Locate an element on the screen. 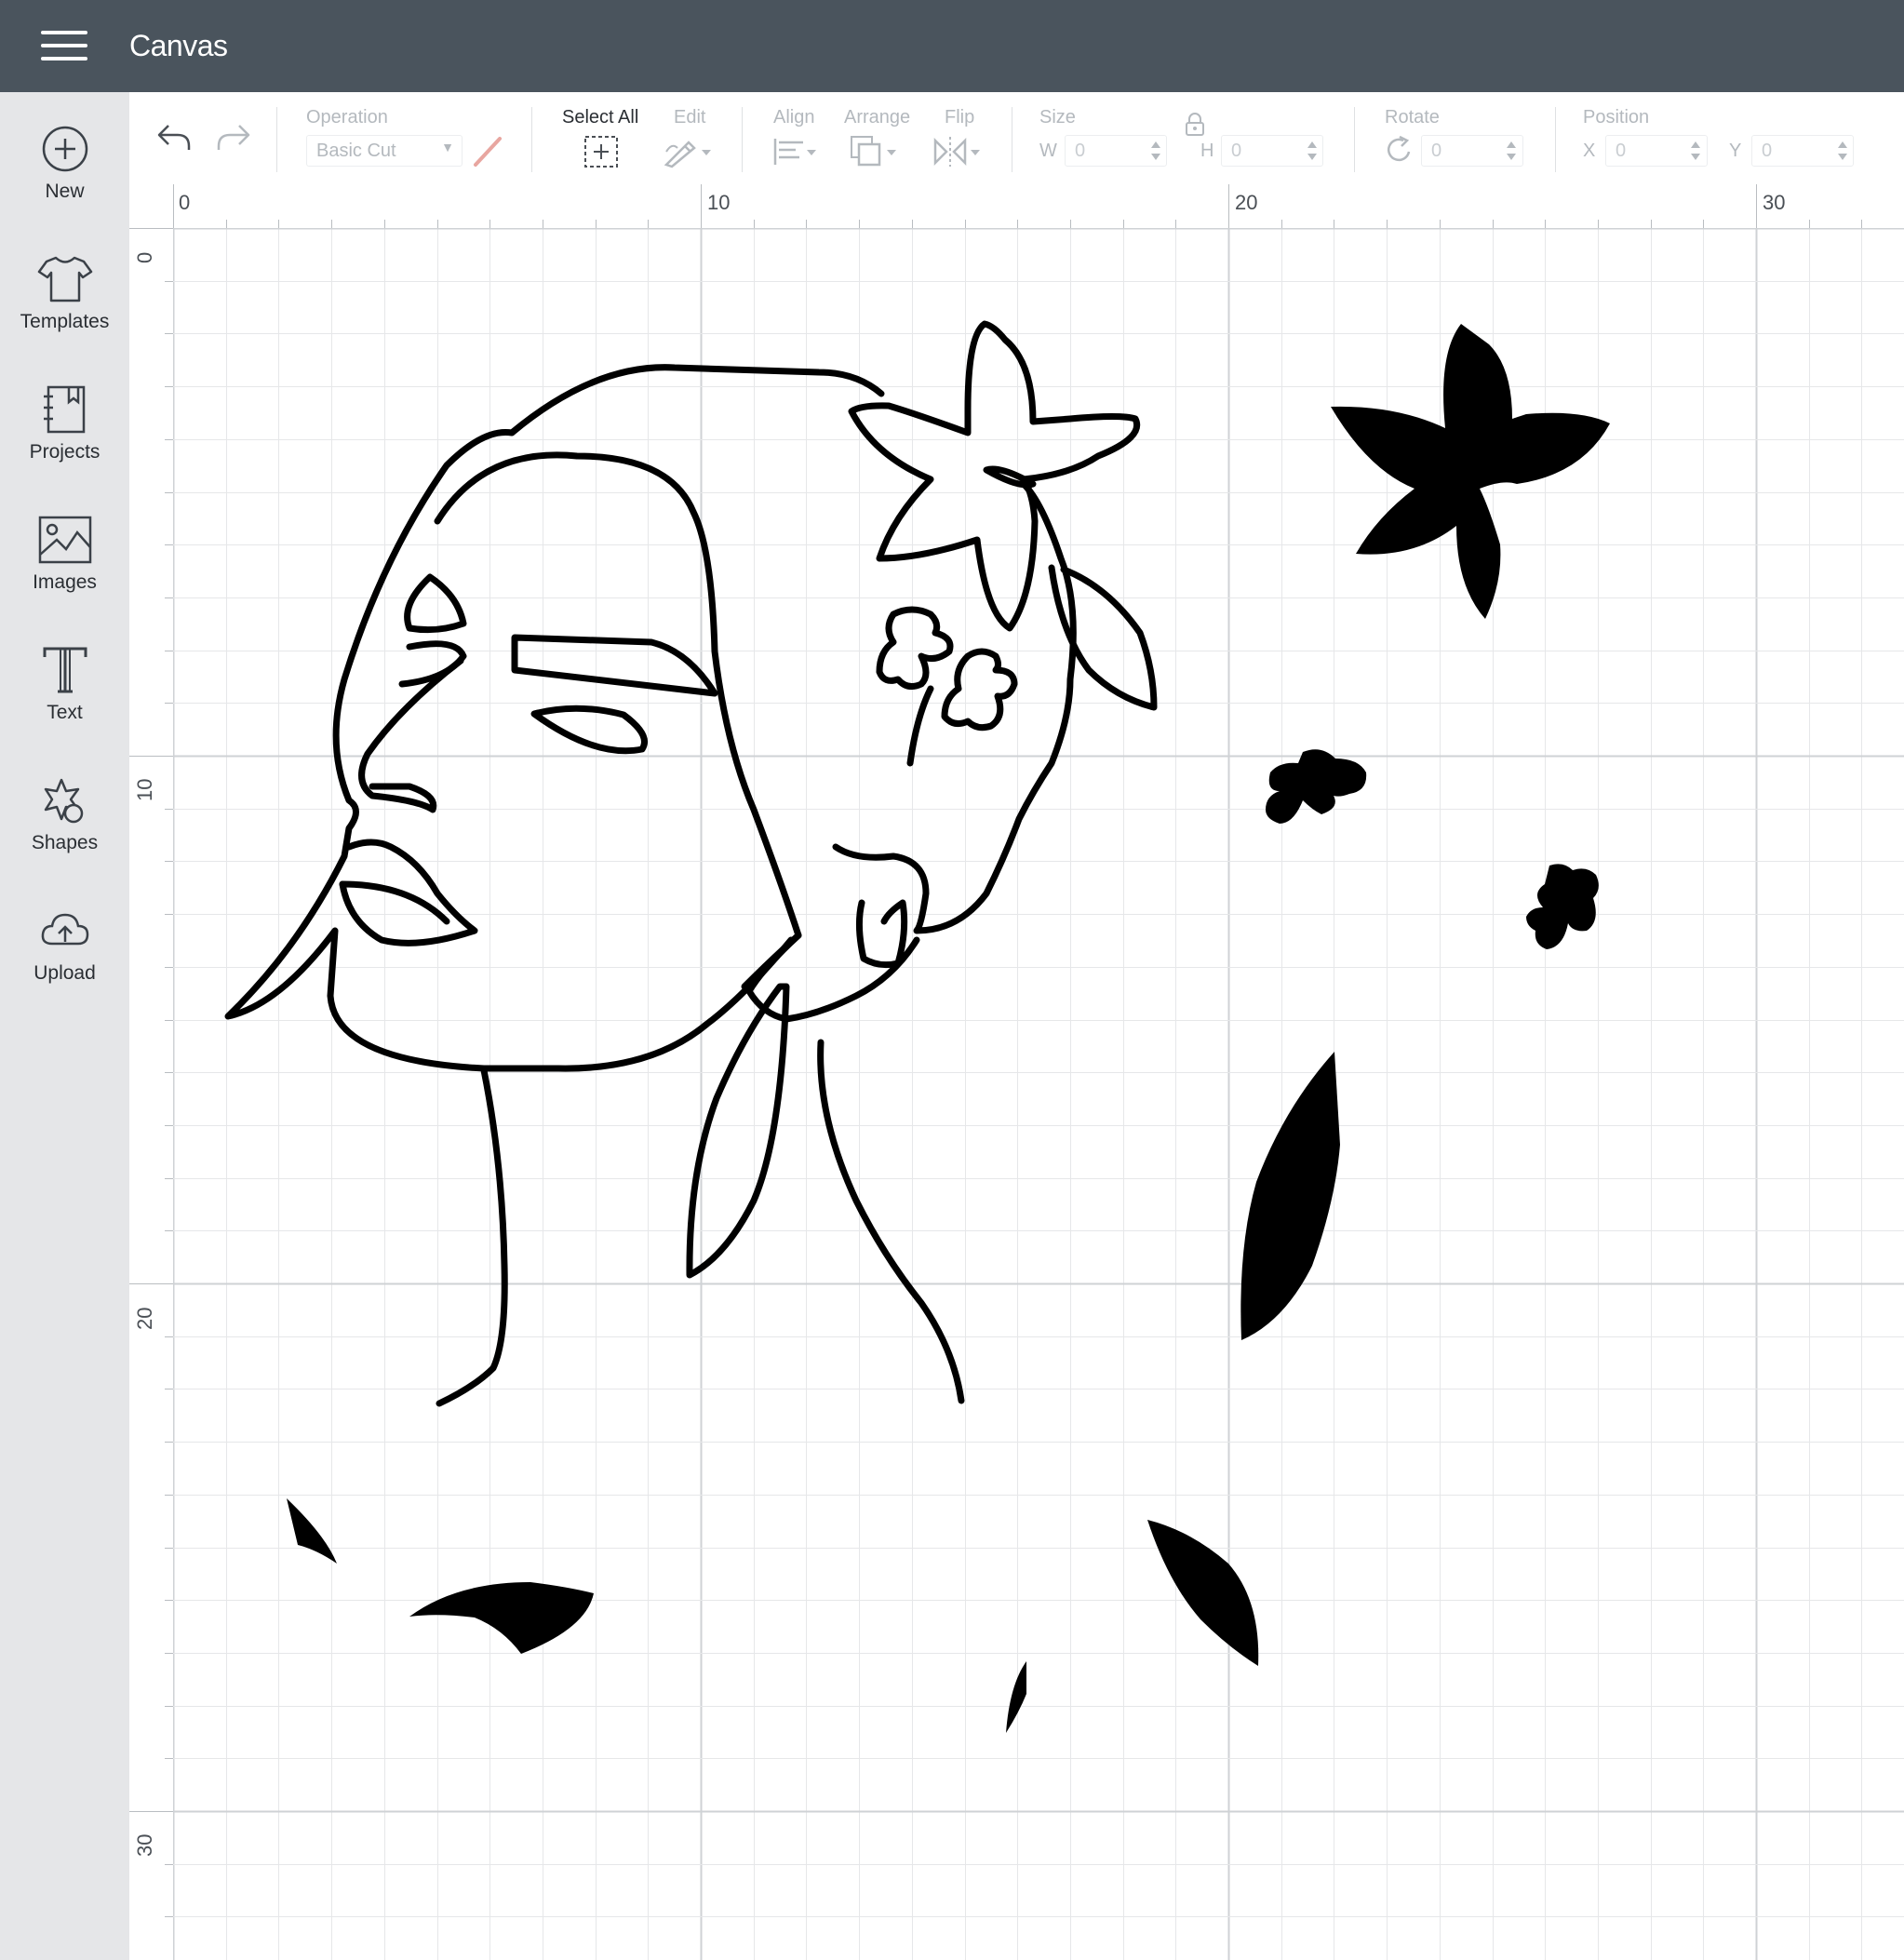 The image size is (1904, 1960). edit-label: Edit is located at coordinates (690, 117).